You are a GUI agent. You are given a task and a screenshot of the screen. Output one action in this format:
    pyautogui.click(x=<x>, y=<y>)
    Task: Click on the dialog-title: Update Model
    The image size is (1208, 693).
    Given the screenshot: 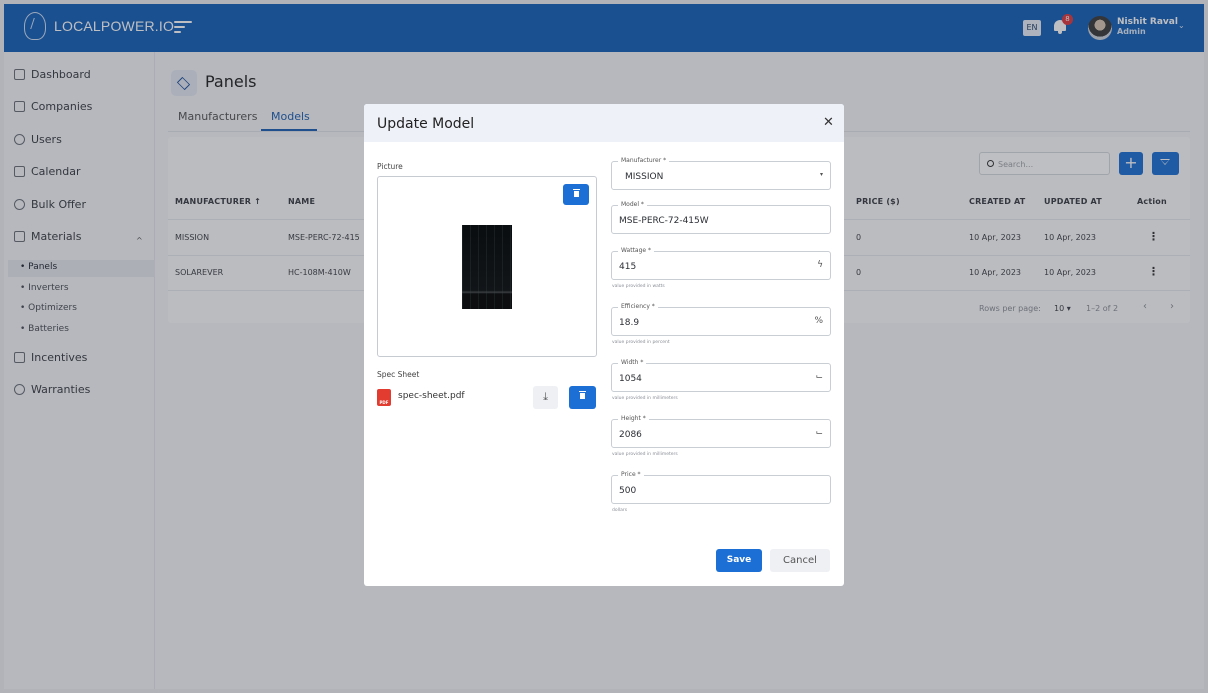 What is the action you would take?
    pyautogui.click(x=426, y=124)
    